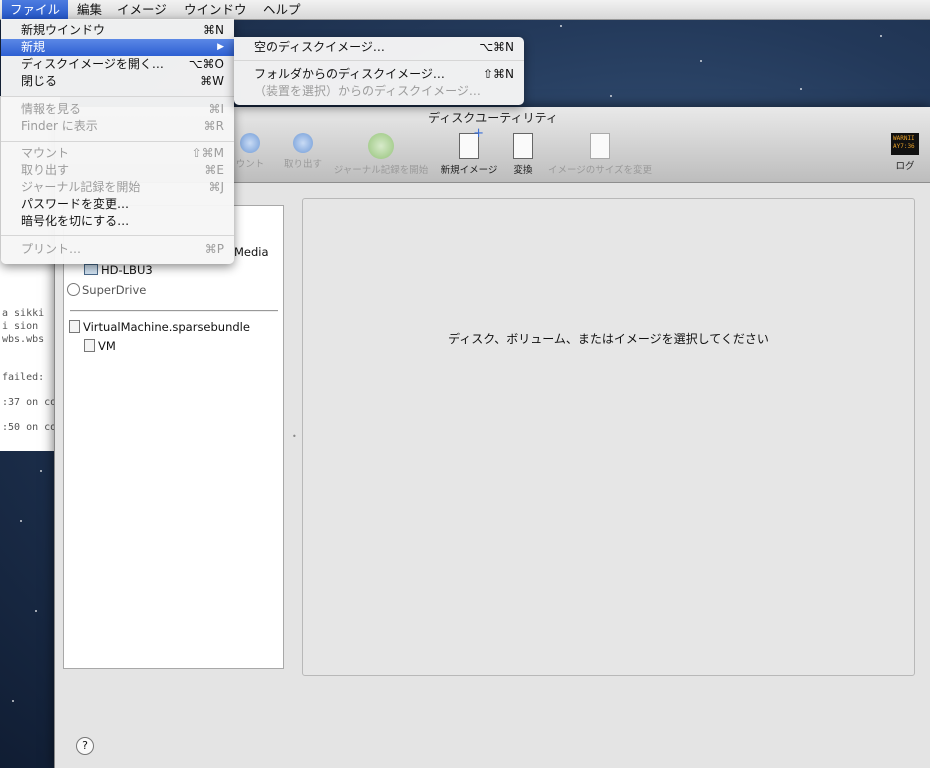 The width and height of the screenshot is (930, 768). I want to click on toolbar-log-button: WARNII AY7:36 ログ, so click(905, 152).